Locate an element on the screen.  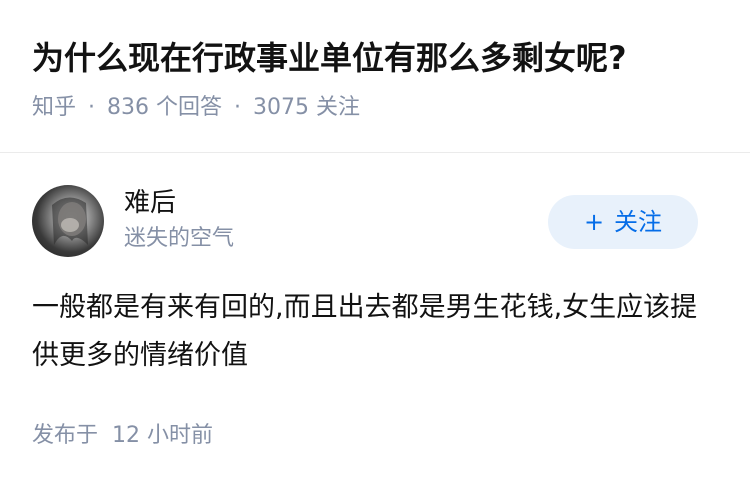
avatar-photo-icon is located at coordinates (70, 221).